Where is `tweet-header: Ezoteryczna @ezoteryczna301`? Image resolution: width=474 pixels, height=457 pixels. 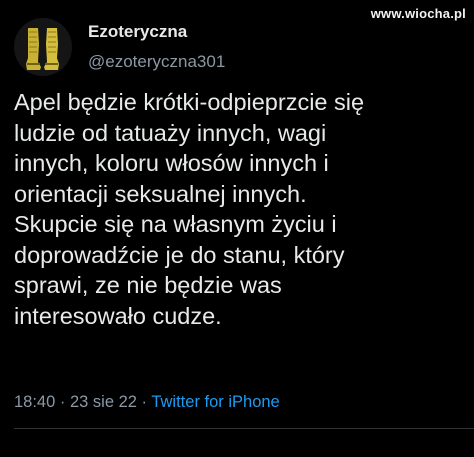
tweet-header: Ezoteryczna @ezoteryczna301 is located at coordinates (119, 47).